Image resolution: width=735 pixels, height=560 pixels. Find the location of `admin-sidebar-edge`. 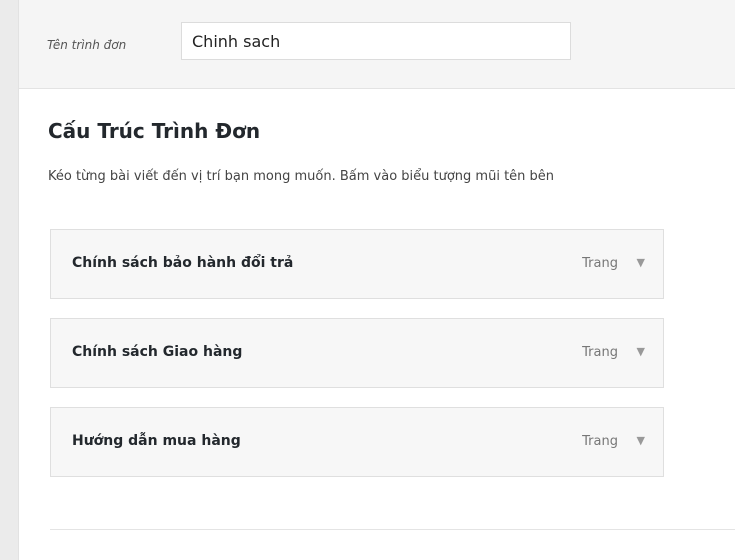

admin-sidebar-edge is located at coordinates (9, 280).